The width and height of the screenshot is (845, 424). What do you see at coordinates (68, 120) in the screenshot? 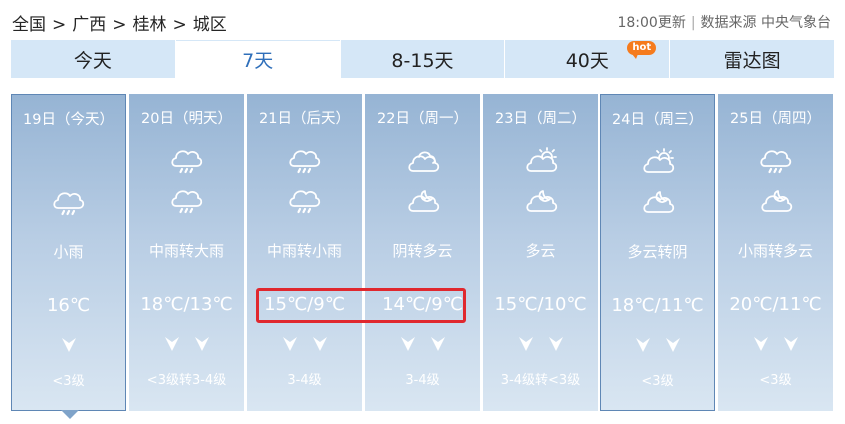
I see `day-date: 19日（今天）` at bounding box center [68, 120].